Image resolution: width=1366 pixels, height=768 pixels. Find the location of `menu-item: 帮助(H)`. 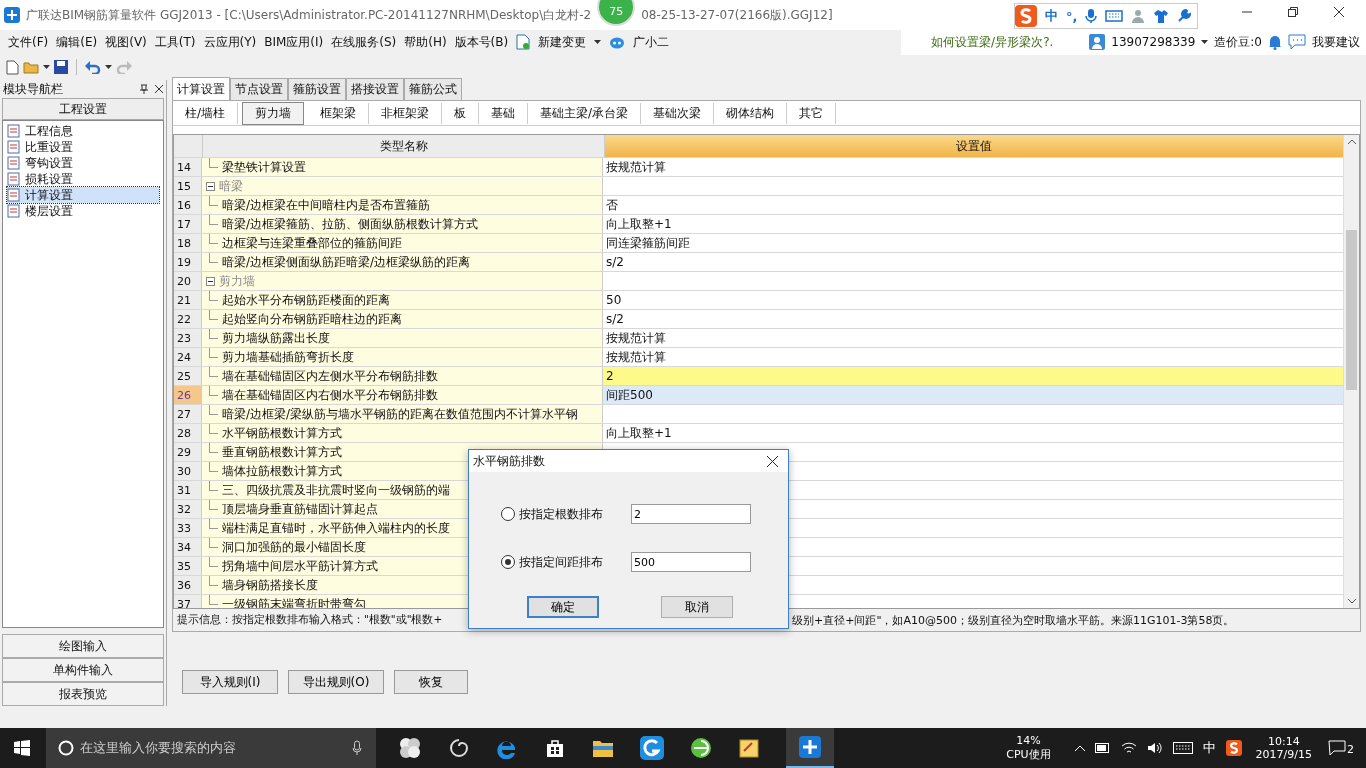

menu-item: 帮助(H) is located at coordinates (425, 42).